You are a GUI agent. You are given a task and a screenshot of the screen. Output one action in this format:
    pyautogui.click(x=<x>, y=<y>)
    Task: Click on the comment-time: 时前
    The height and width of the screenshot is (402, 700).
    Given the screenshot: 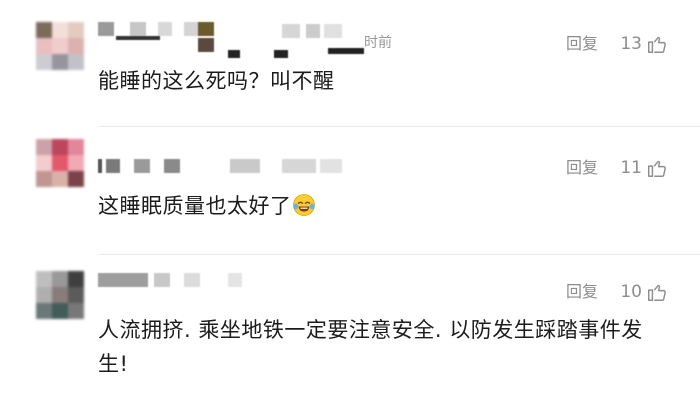 What is the action you would take?
    pyautogui.click(x=378, y=43)
    